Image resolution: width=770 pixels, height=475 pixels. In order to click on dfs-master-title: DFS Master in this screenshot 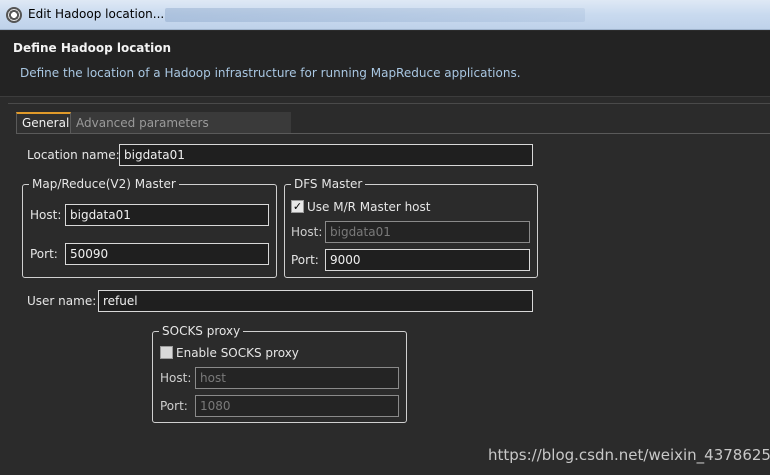, I will do `click(328, 184)`.